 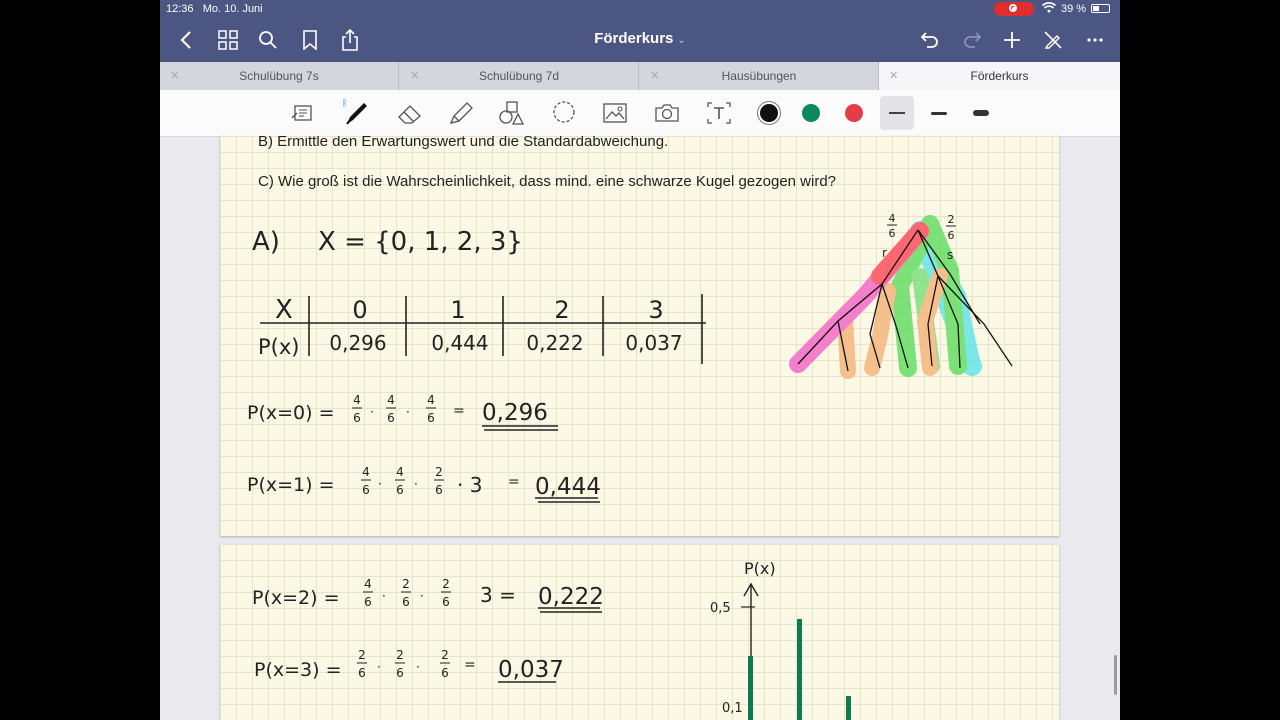 I want to click on equation-p1: P(x=1) = 4 6 · 4 6 · 2 6 · 3 = 0,444, so click(x=424, y=484).